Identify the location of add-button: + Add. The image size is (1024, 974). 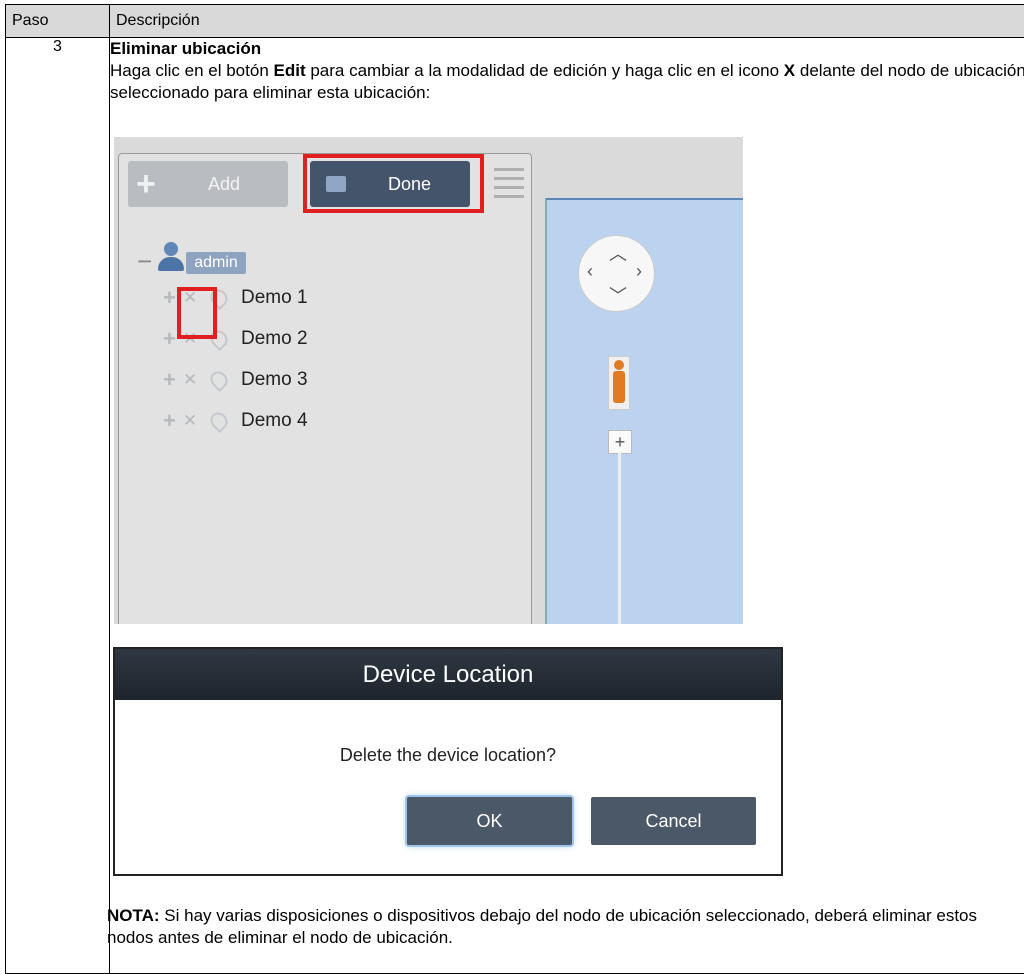
(208, 184).